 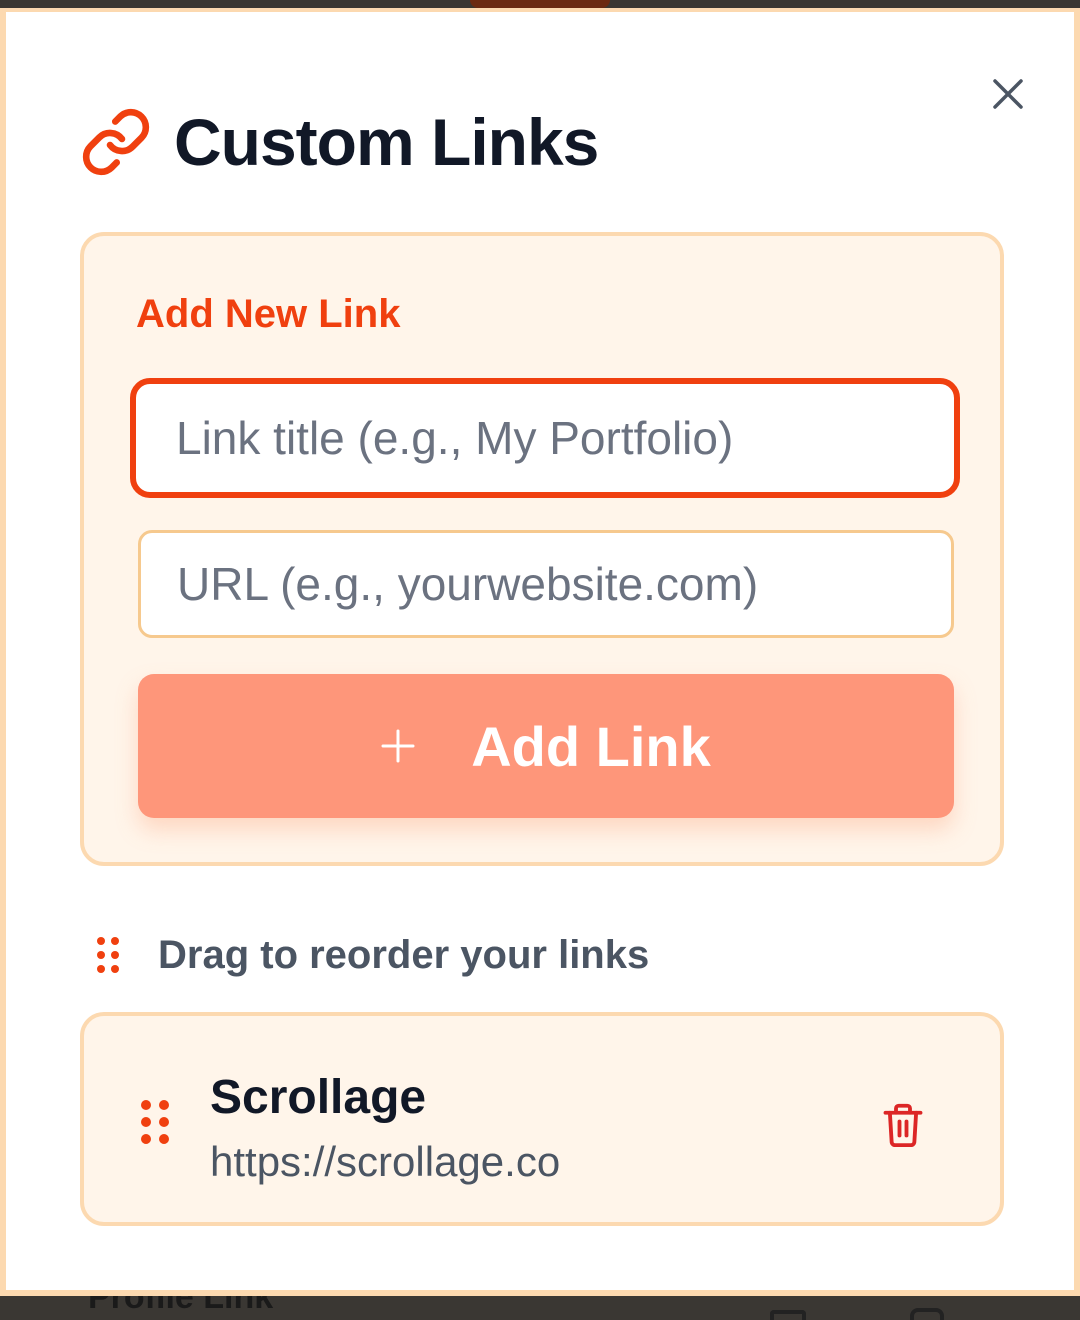 What do you see at coordinates (268, 314) in the screenshot?
I see `add-link-section-title: Add New Link` at bounding box center [268, 314].